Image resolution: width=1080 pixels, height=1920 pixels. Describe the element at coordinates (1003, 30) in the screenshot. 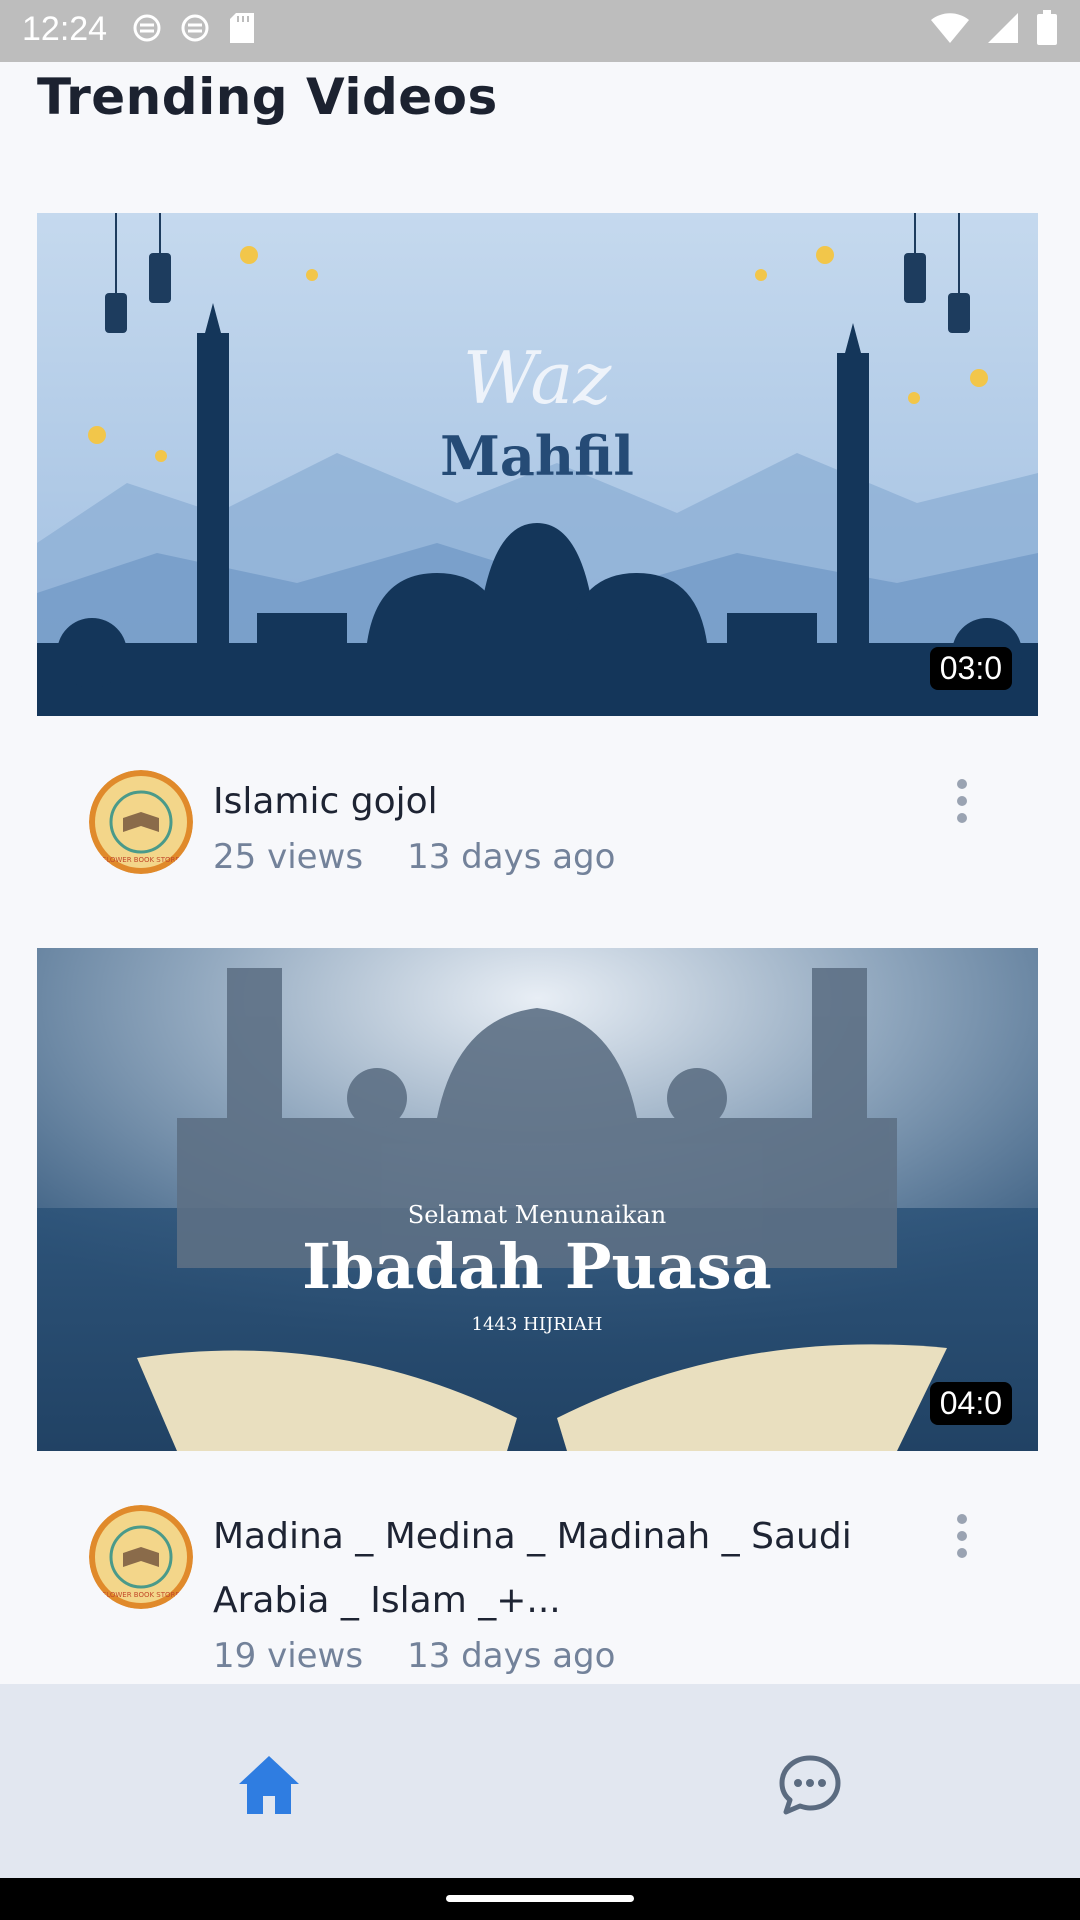

I see `signal-icon` at that location.